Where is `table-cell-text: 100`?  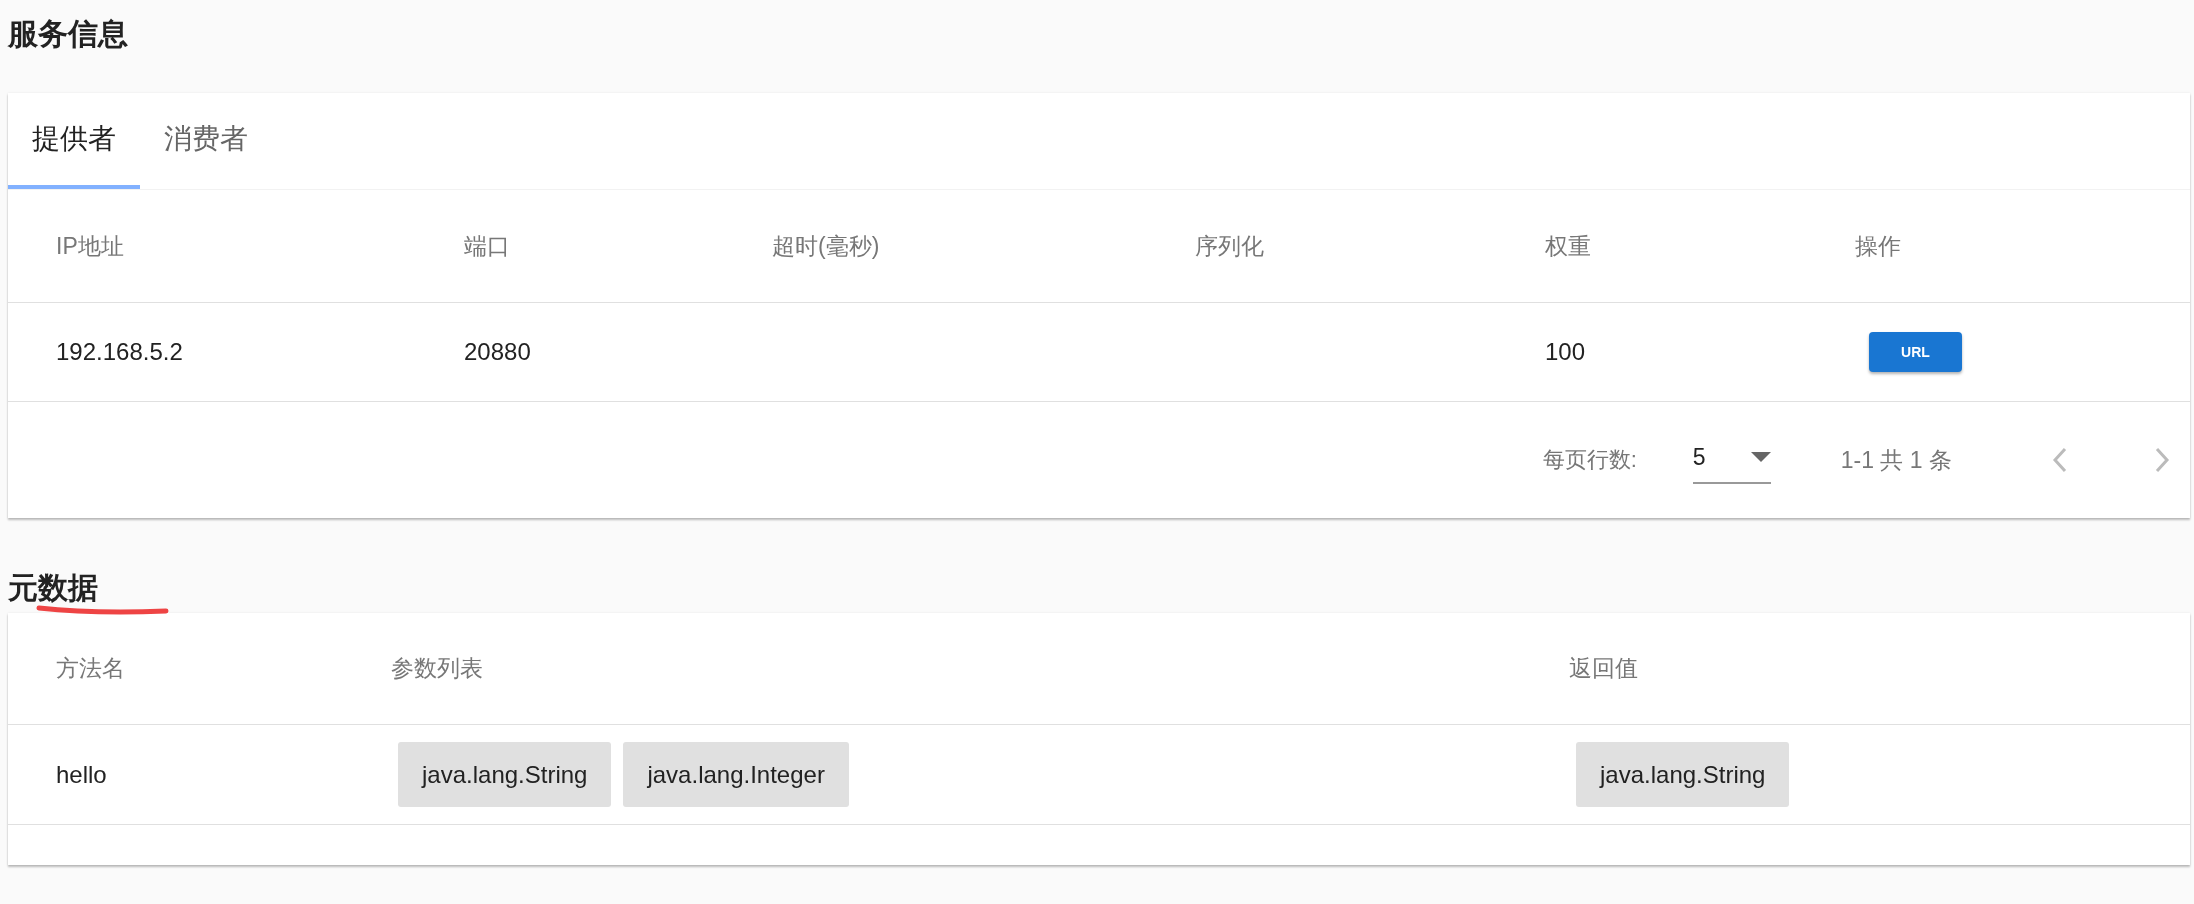 table-cell-text: 100 is located at coordinates (1566, 352).